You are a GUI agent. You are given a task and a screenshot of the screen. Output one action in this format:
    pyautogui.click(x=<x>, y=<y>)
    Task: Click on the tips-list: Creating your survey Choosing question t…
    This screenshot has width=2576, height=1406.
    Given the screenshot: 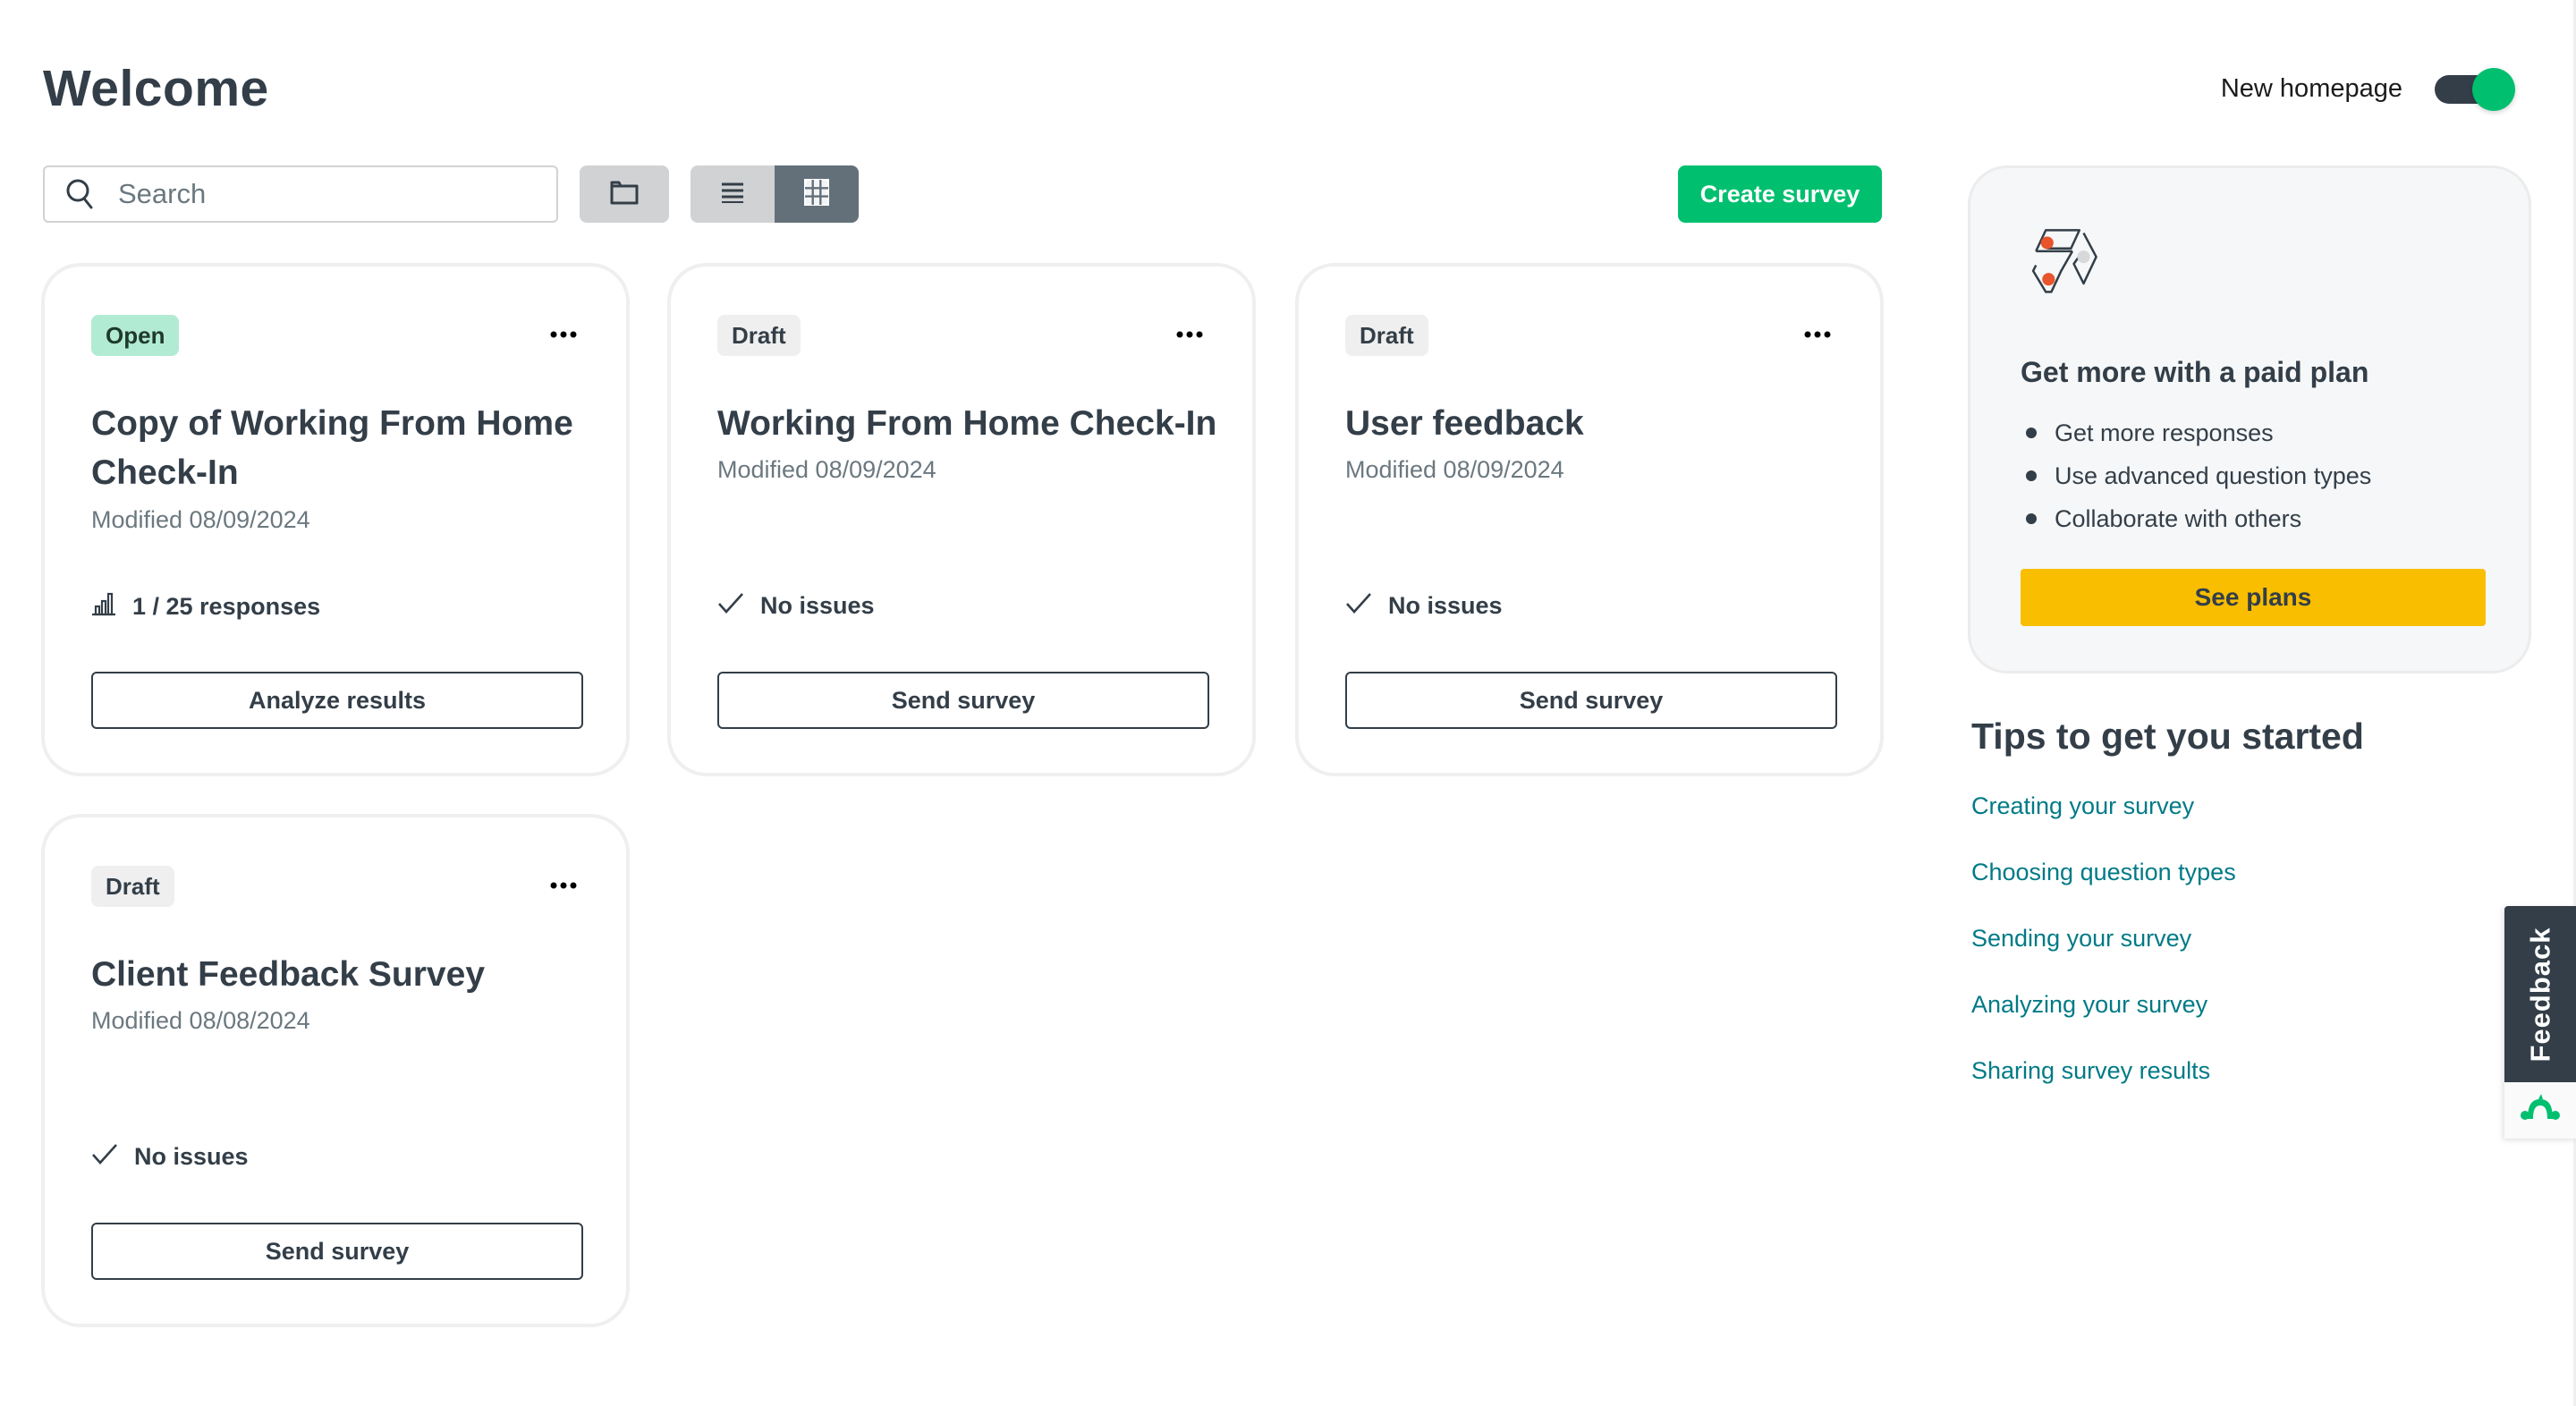 What is the action you would take?
    pyautogui.click(x=2103, y=957)
    